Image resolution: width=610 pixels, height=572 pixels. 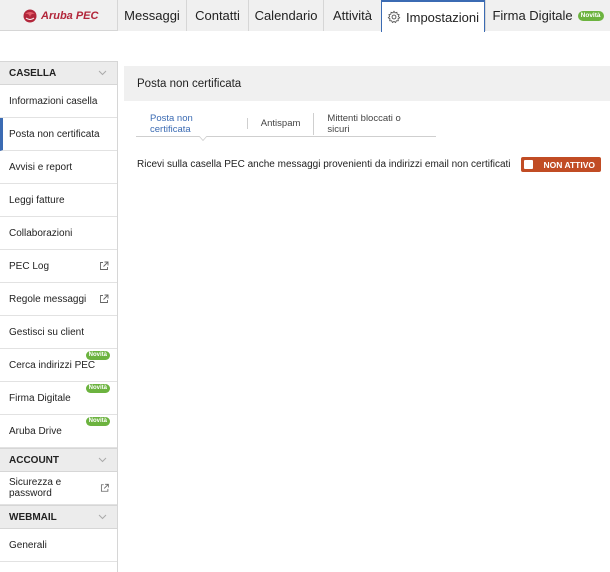 I want to click on nav-tab-label: Firma Digitale, so click(x=532, y=15).